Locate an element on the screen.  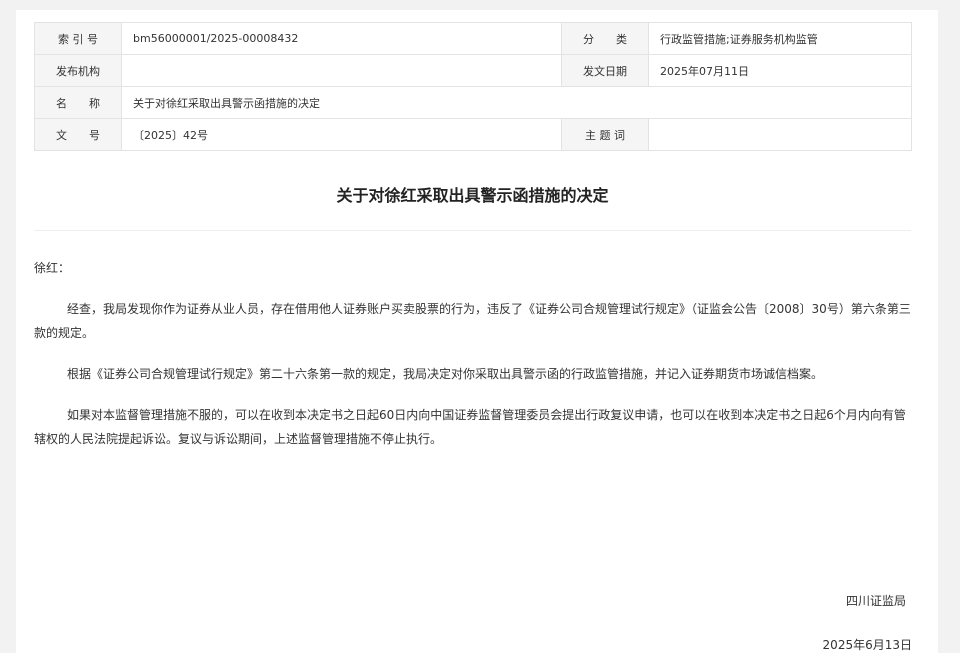
category-value: 行政监管措施;证券服务机构监管 is located at coordinates (780, 38).